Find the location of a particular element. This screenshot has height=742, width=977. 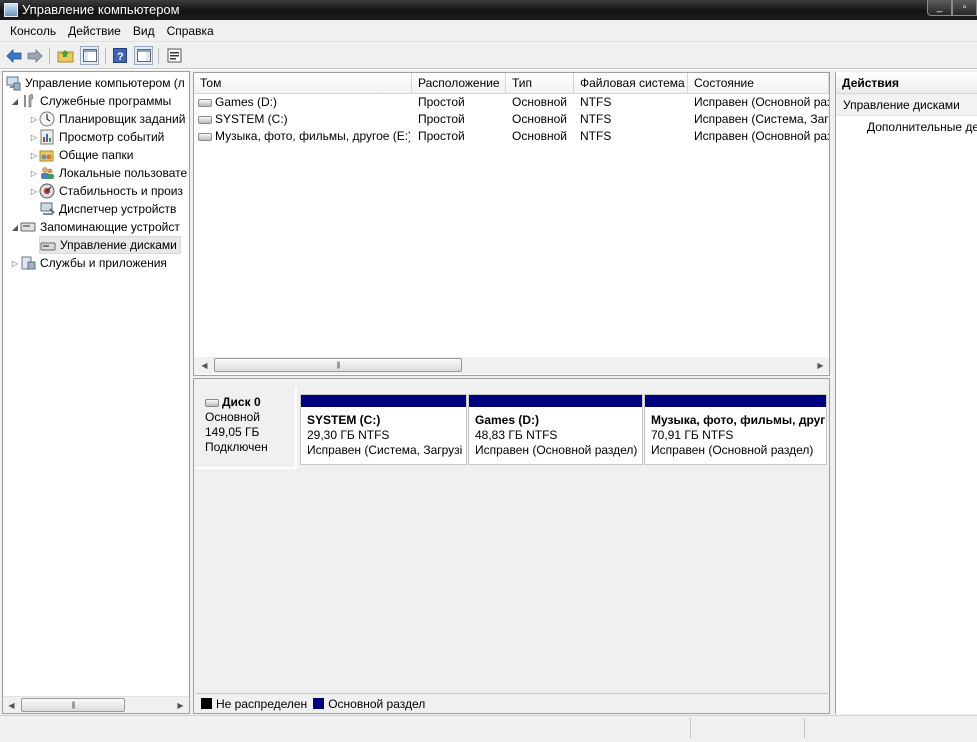

services-icon is located at coordinates (28, 263).